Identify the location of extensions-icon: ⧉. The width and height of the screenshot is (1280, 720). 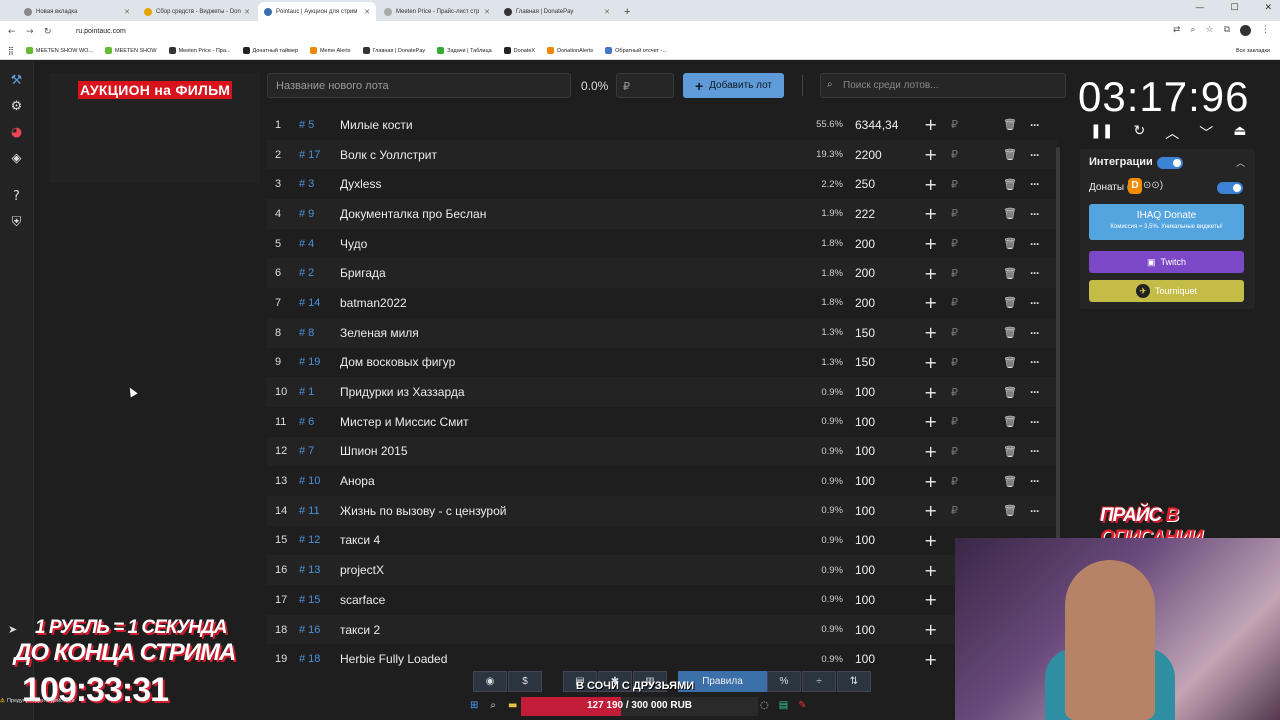
(1227, 30).